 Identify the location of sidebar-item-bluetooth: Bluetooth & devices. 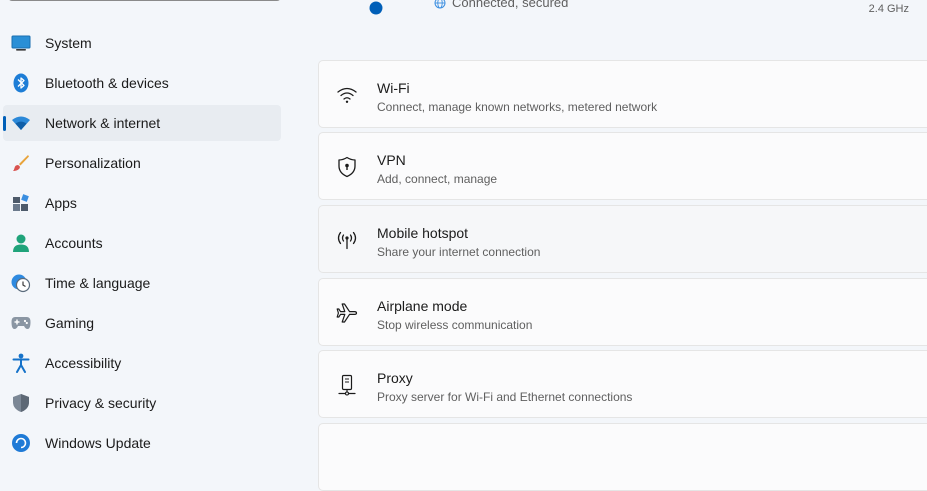
(142, 83).